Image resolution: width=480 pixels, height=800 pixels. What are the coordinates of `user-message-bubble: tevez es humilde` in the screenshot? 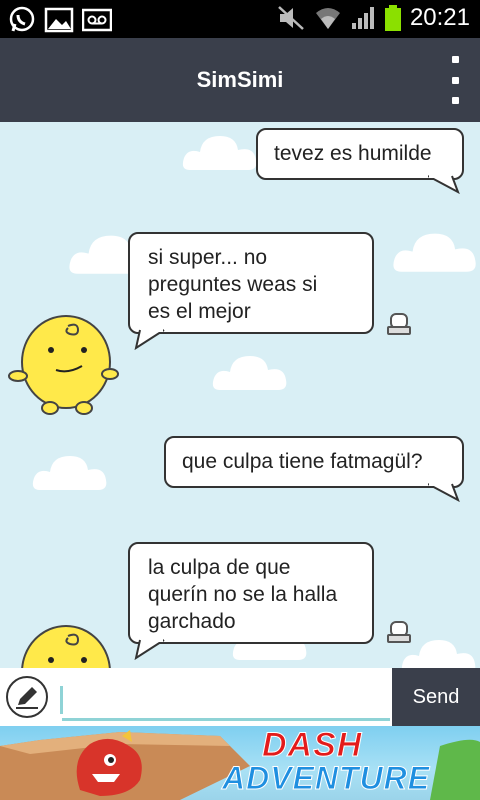 It's located at (360, 154).